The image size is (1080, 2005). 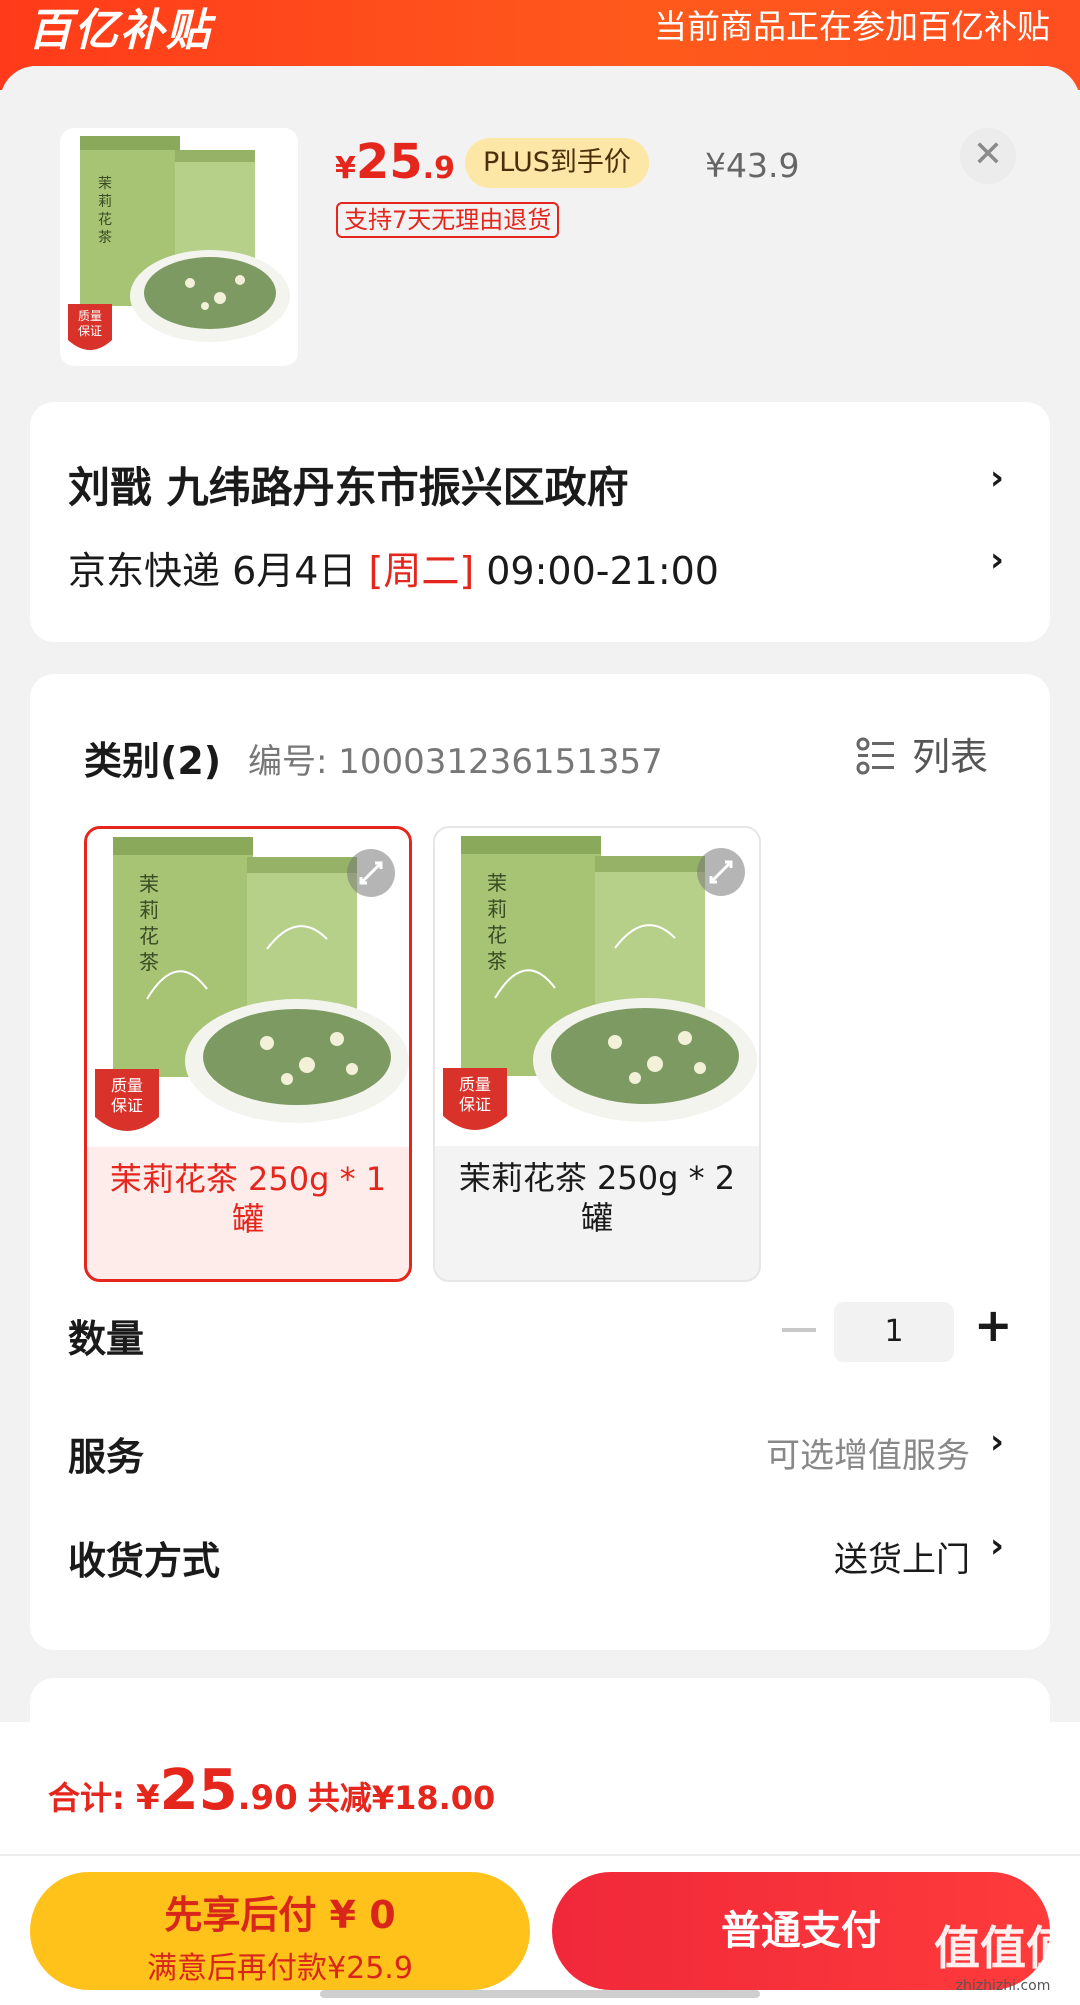 What do you see at coordinates (597, 1198) in the screenshot?
I see `variant-label: 茉莉花茶 250g * 2罐` at bounding box center [597, 1198].